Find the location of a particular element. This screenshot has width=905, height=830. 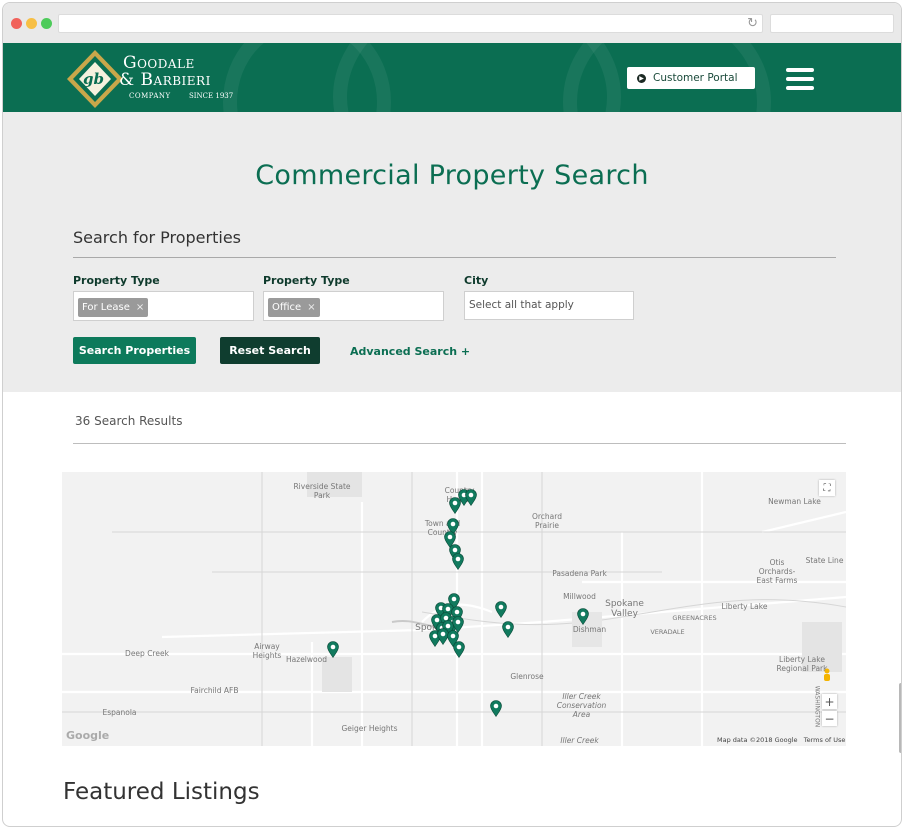

company-logo: gb Goodale & Barbieri COMPANY SINCE 1937 is located at coordinates (157, 78).